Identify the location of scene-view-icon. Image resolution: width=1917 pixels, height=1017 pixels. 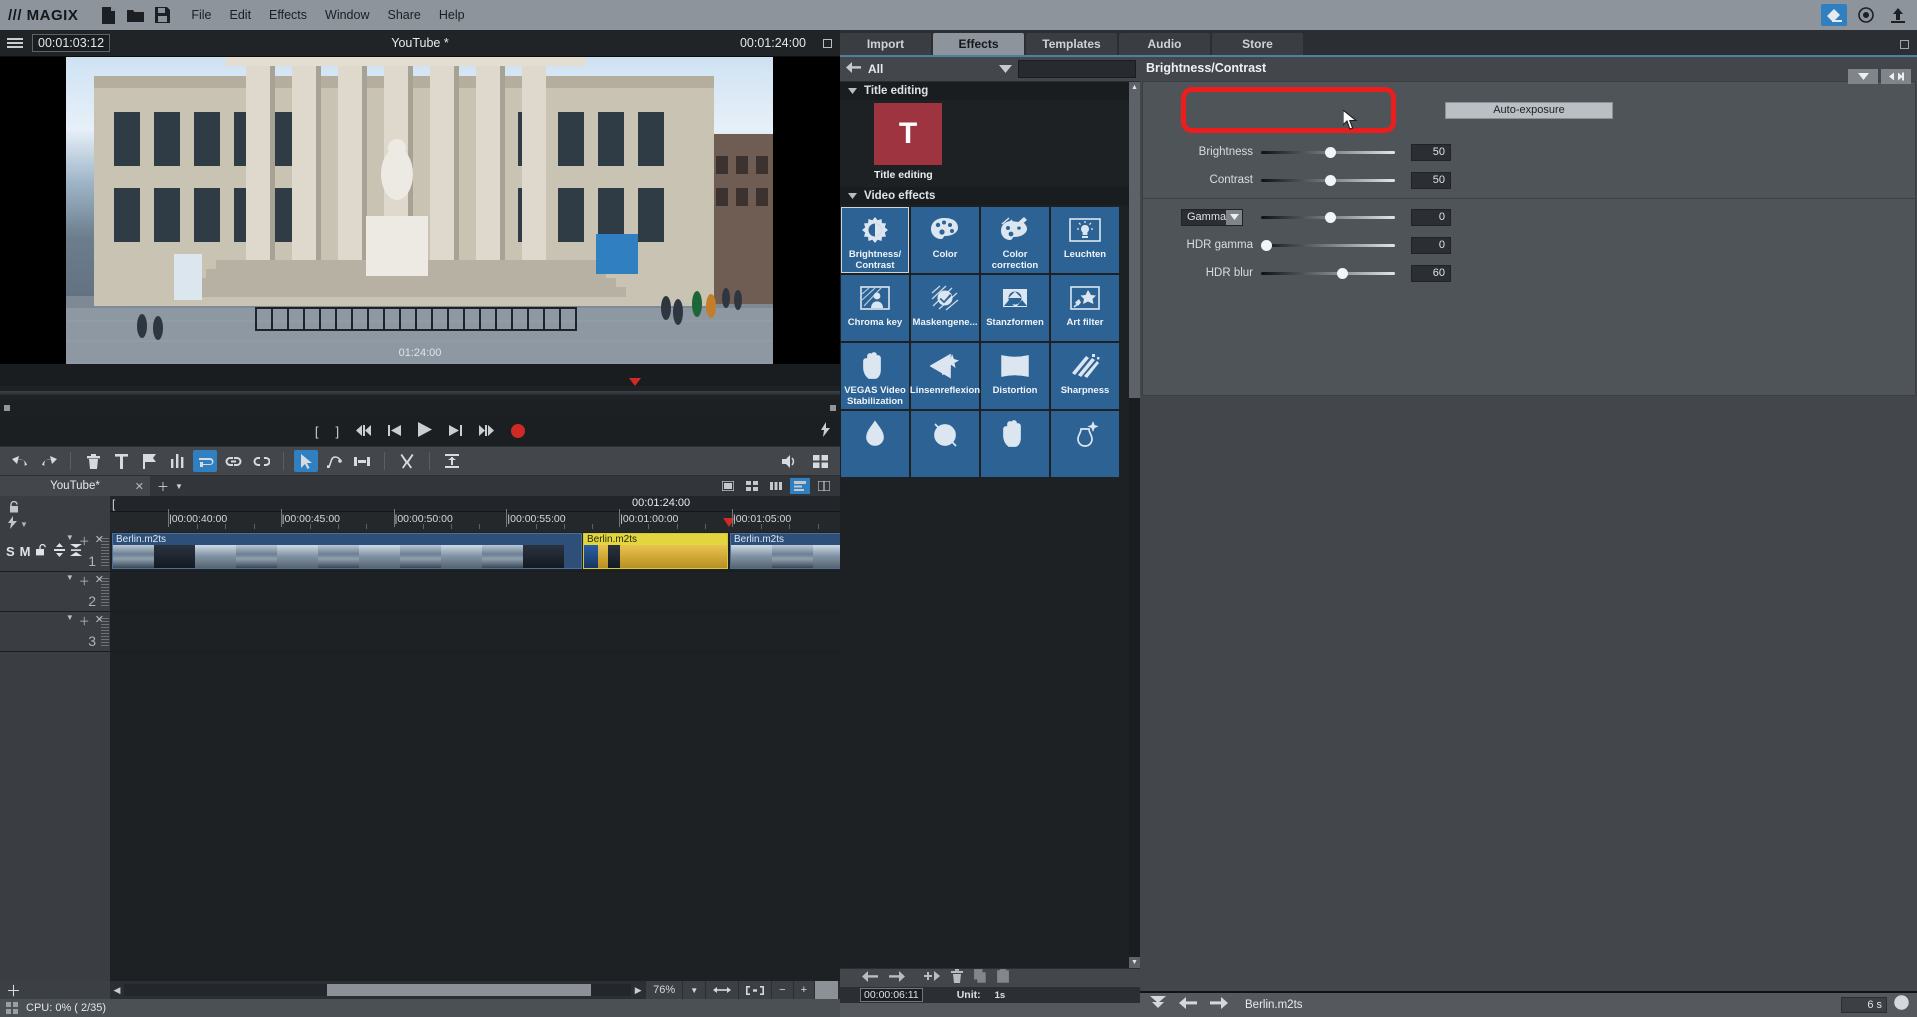
(824, 486).